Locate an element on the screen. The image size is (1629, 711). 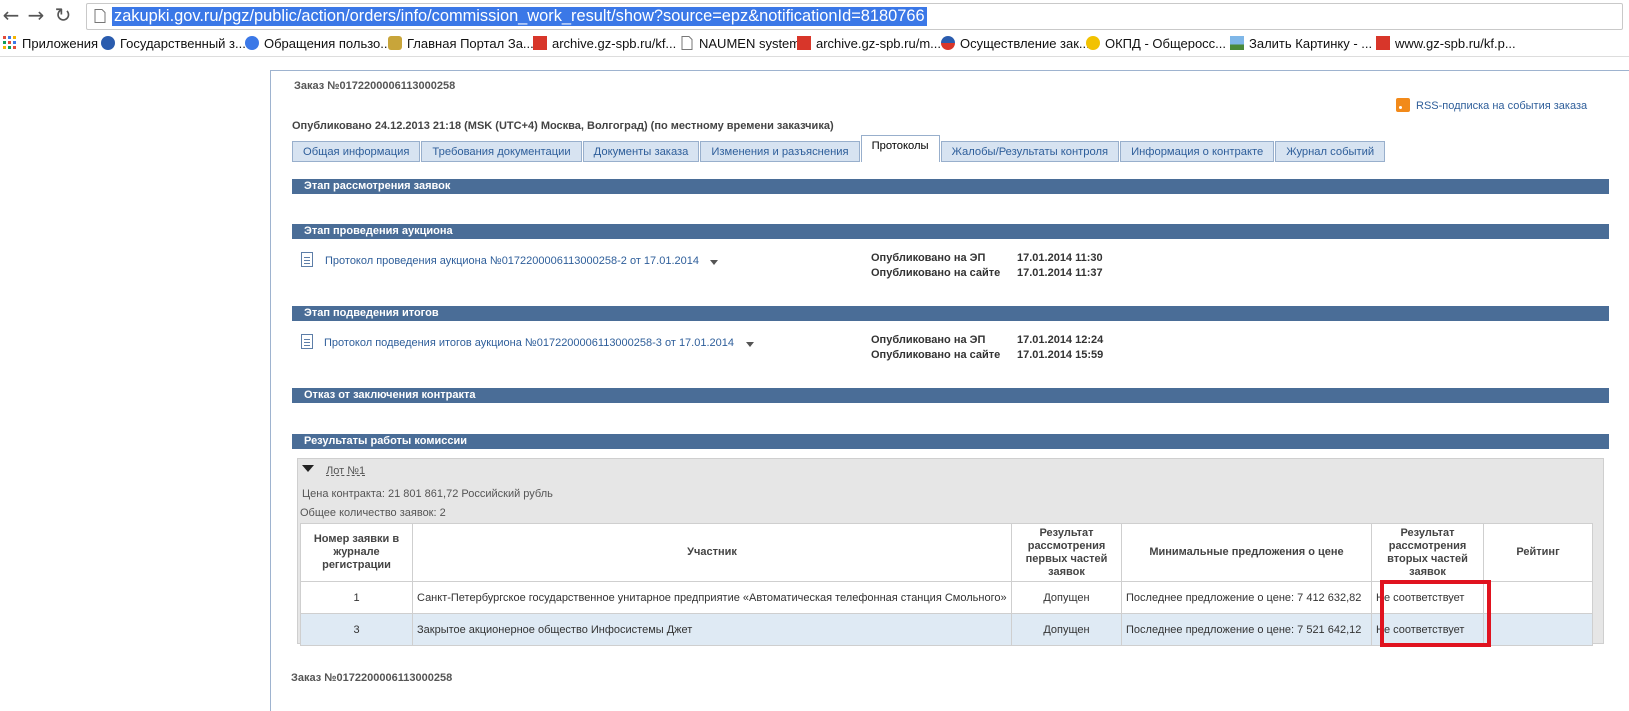
pub-site-value: 17.01.2014 15:59 is located at coordinates (1060, 355).